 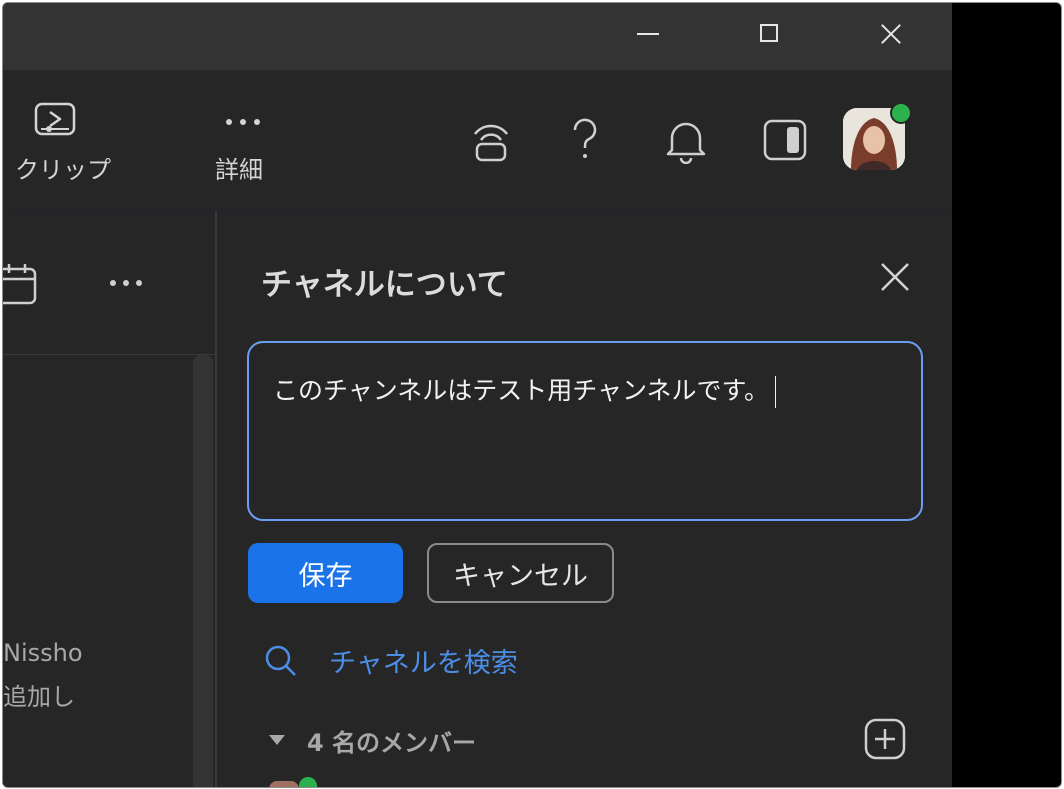 I want to click on minimize-button, so click(x=648, y=34).